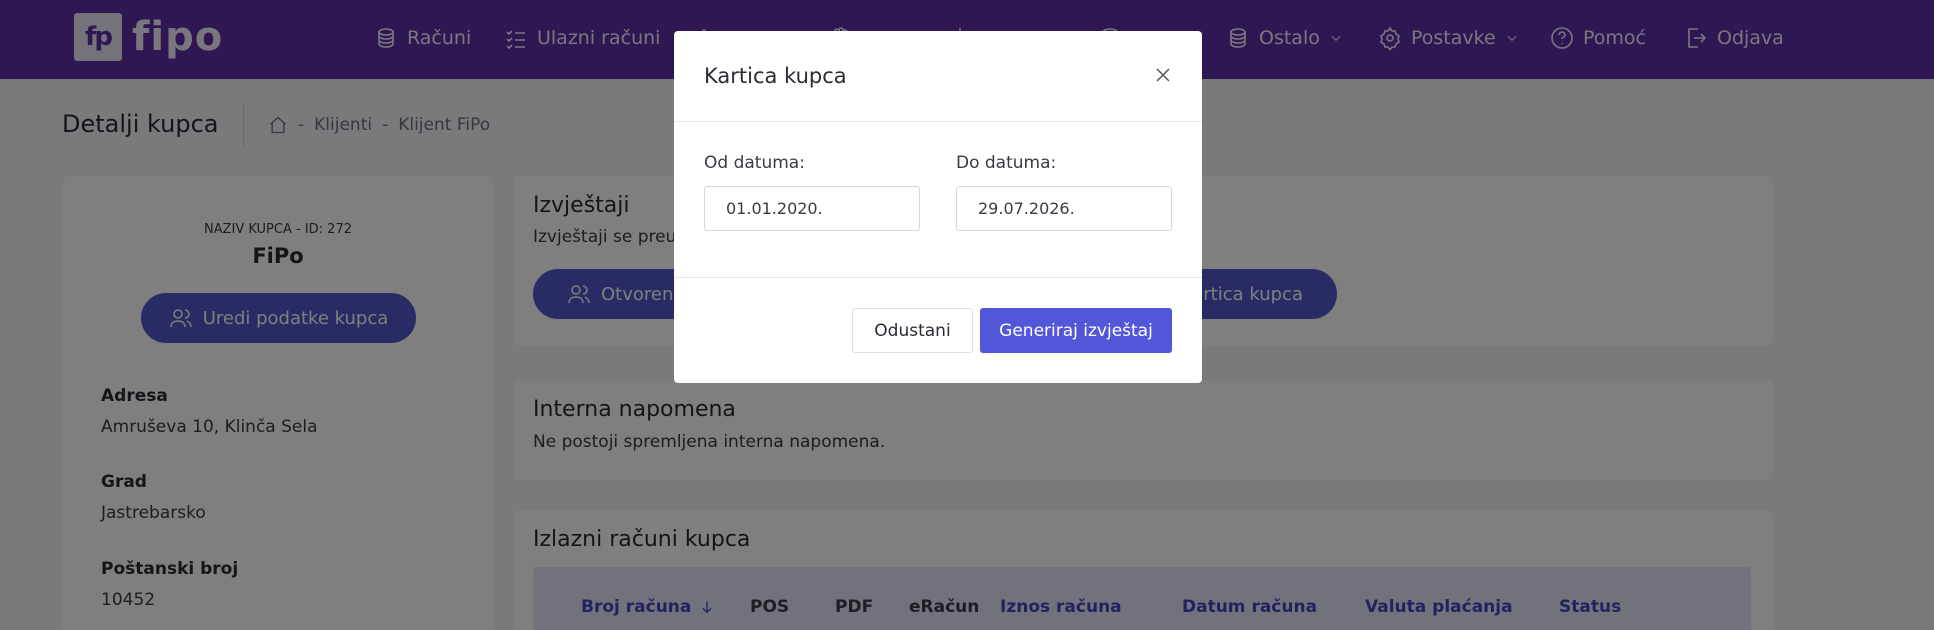  What do you see at coordinates (1064, 208) in the screenshot?
I see `to-date-input: 29.07.2026.` at bounding box center [1064, 208].